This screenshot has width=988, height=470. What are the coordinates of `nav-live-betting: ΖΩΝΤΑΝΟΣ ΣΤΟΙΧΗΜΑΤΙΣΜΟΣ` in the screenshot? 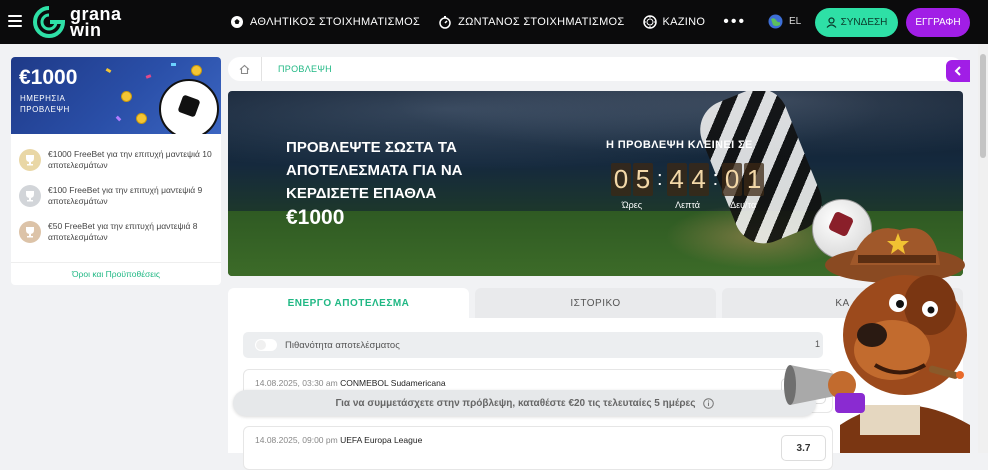 It's located at (531, 22).